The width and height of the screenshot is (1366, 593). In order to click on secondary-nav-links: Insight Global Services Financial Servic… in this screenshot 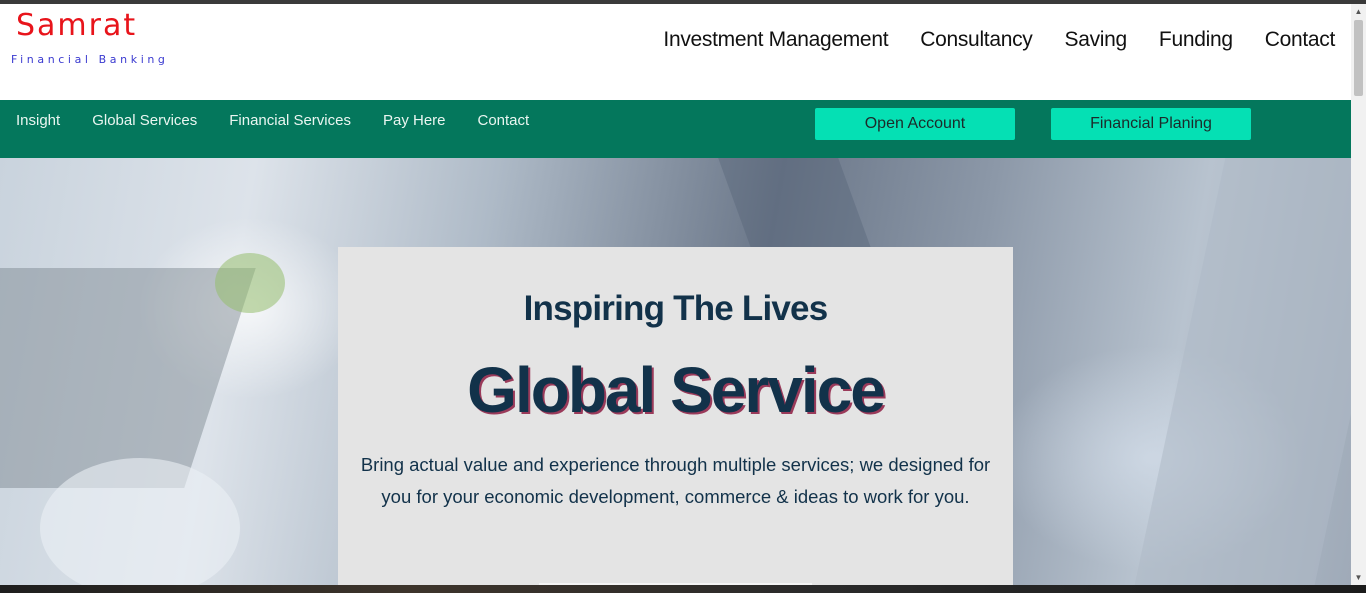, I will do `click(272, 120)`.